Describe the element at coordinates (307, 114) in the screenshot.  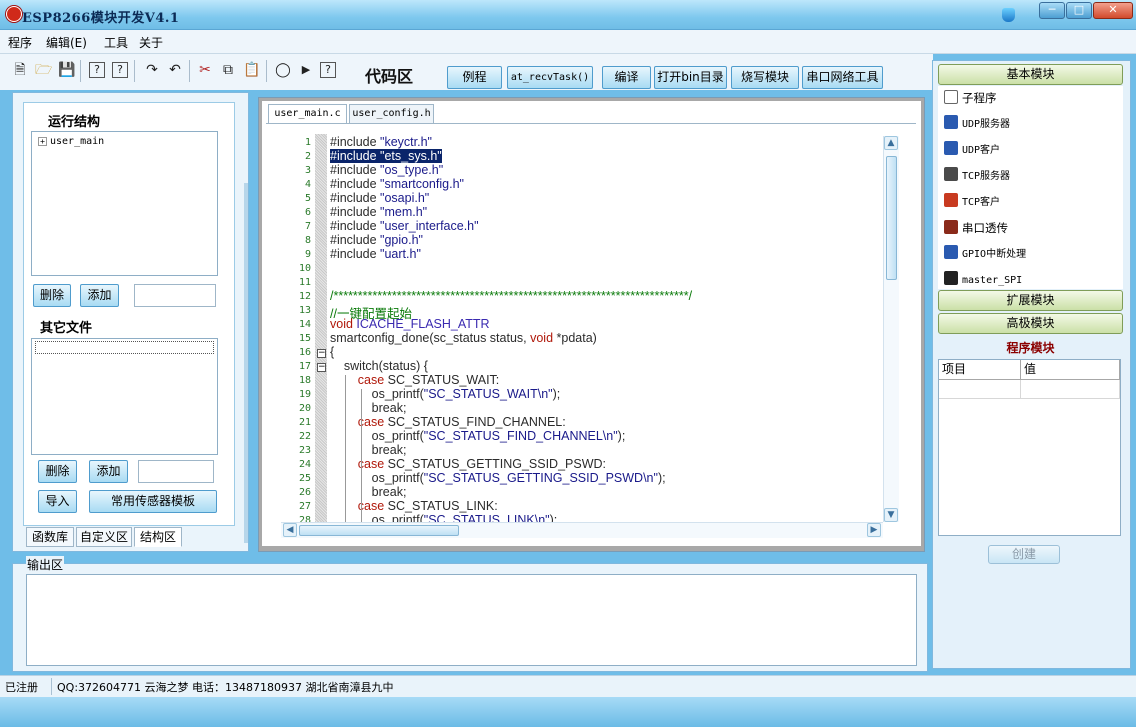
I see `tab-user-main-c: user_main.c` at that location.